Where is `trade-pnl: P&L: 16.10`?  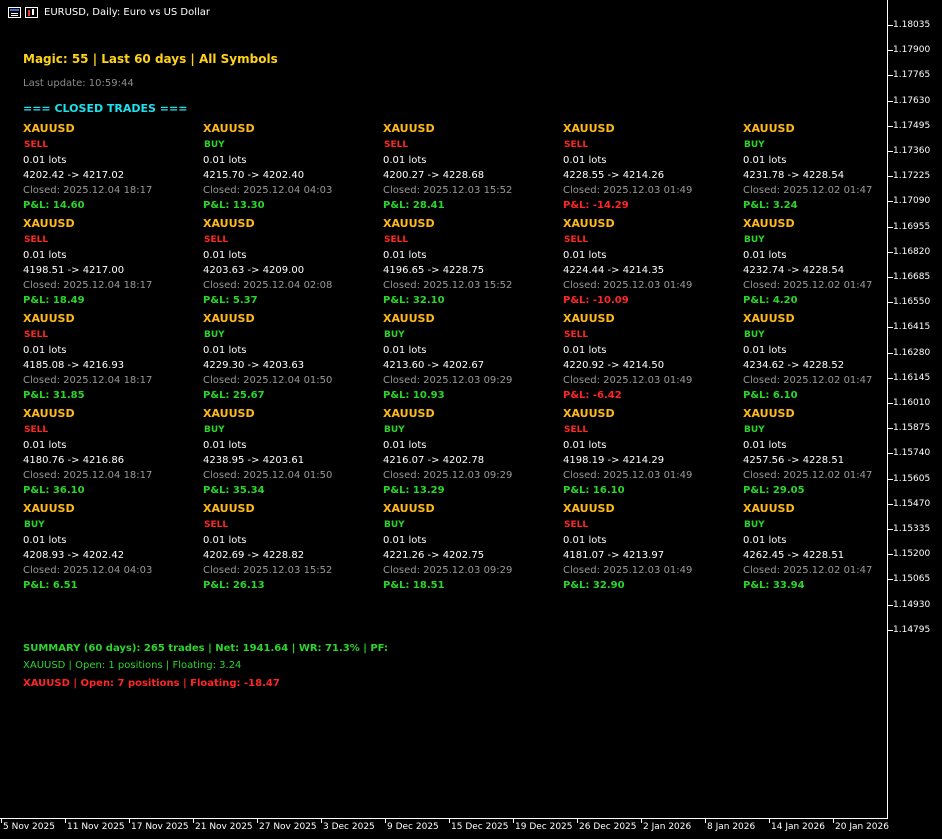 trade-pnl: P&L: 16.10 is located at coordinates (594, 490).